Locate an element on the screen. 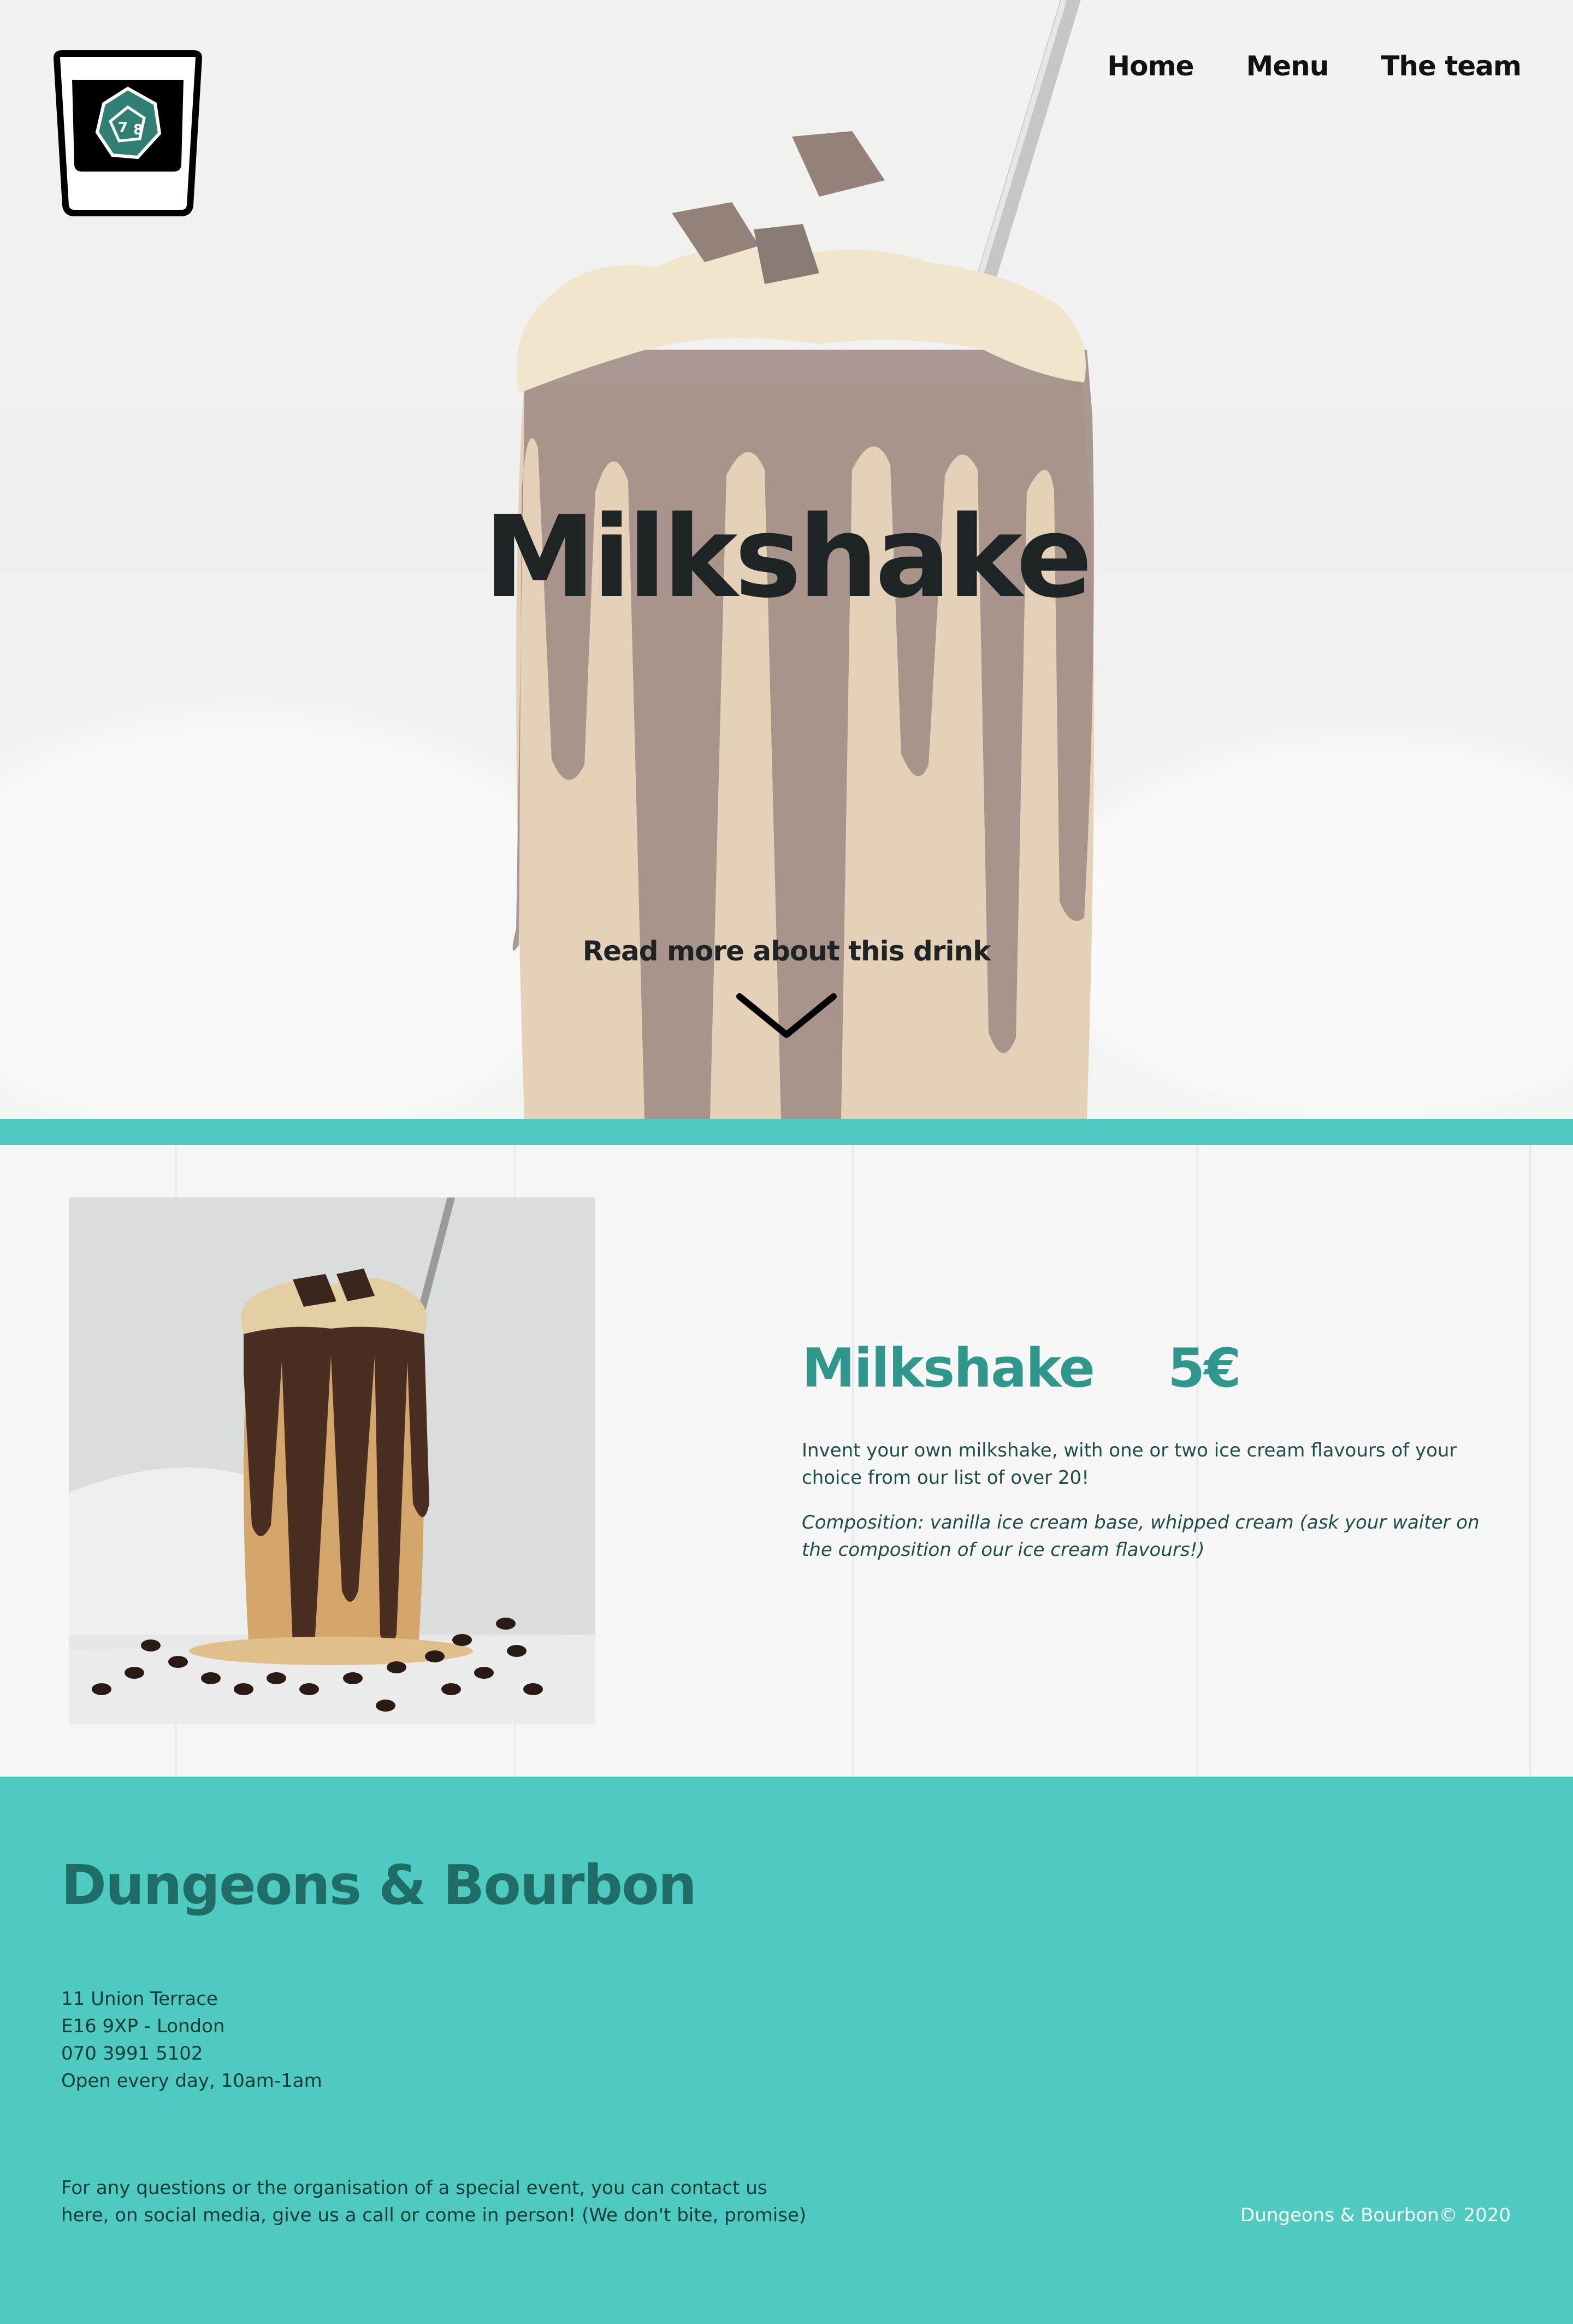 Image resolution: width=1573 pixels, height=2324 pixels. main-nav: Home Menu The team is located at coordinates (1314, 66).